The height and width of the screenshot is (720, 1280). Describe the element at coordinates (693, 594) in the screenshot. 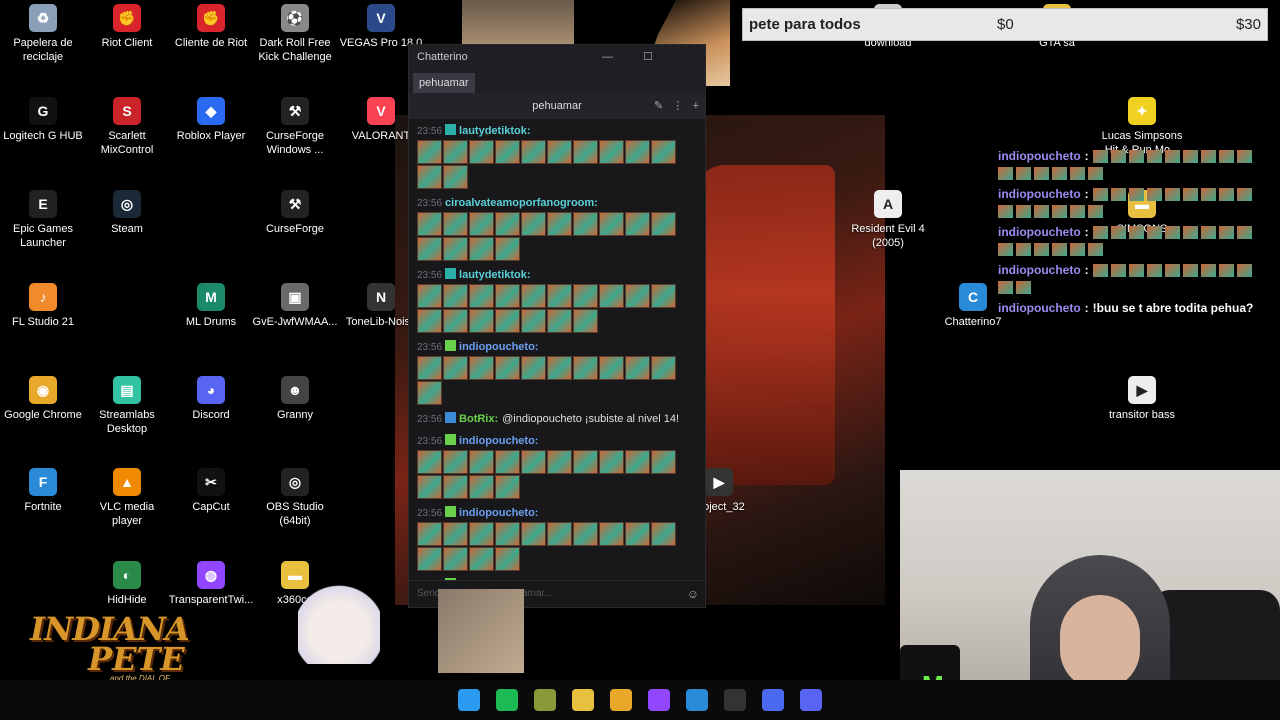

I see `emoji-icon: ☺` at that location.